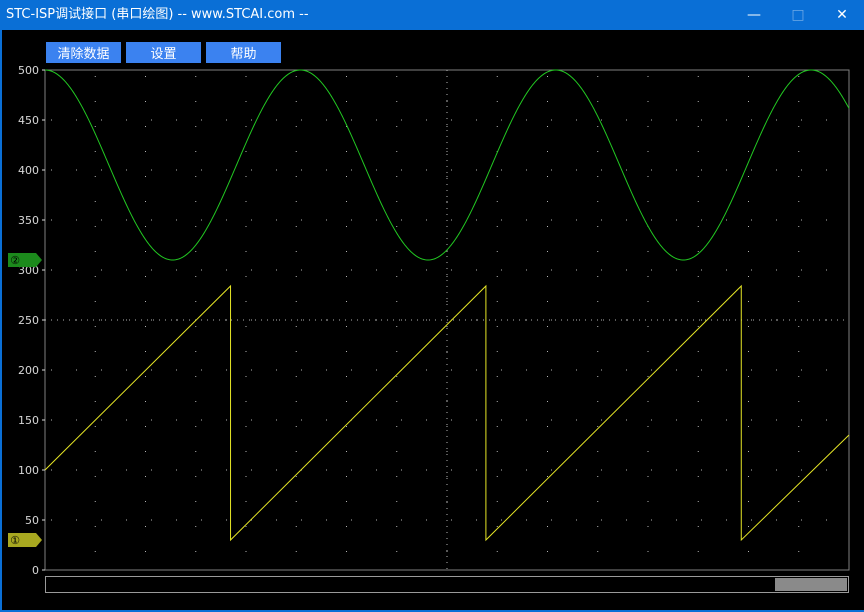 This screenshot has height=612, width=864. What do you see at coordinates (28, 420) in the screenshot?
I see `y-tick-label: 150` at bounding box center [28, 420].